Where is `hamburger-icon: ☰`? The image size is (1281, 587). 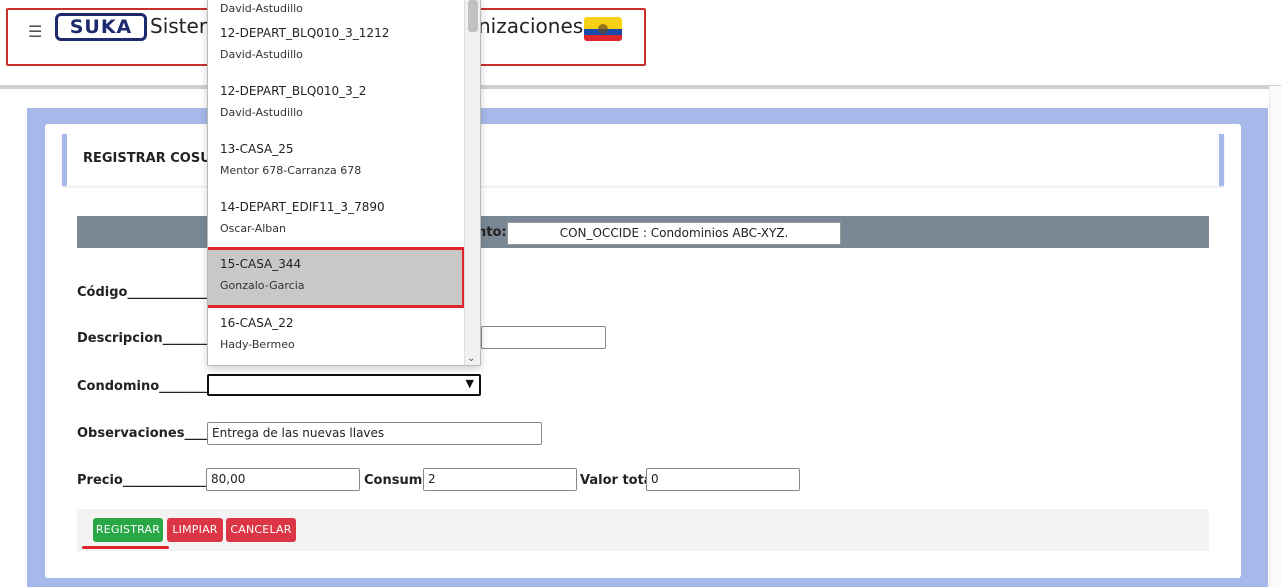
hamburger-icon: ☰ is located at coordinates (35, 31).